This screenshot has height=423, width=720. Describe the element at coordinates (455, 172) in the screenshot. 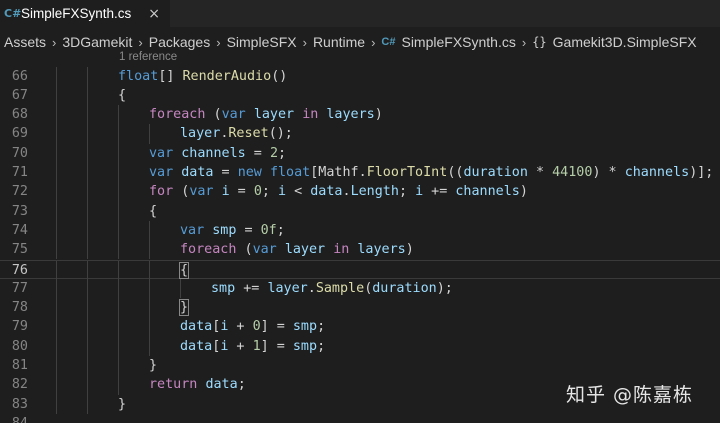

I see `code-token: ((` at that location.